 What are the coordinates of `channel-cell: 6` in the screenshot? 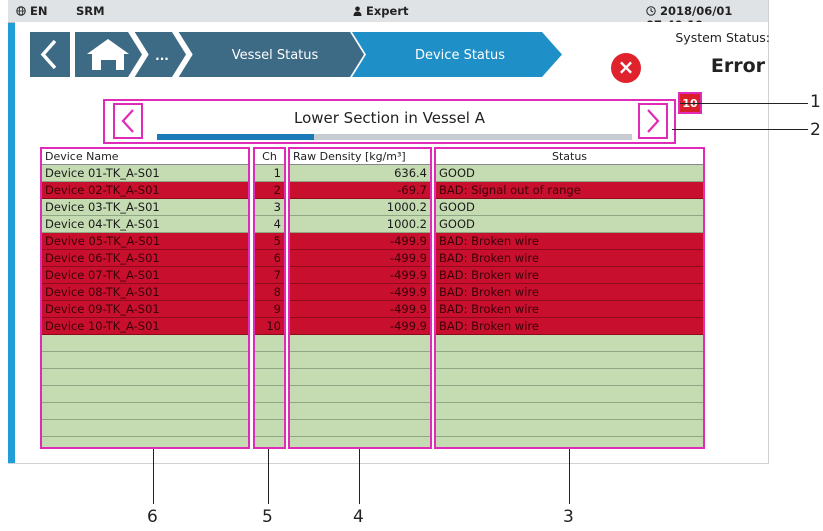 It's located at (269, 258).